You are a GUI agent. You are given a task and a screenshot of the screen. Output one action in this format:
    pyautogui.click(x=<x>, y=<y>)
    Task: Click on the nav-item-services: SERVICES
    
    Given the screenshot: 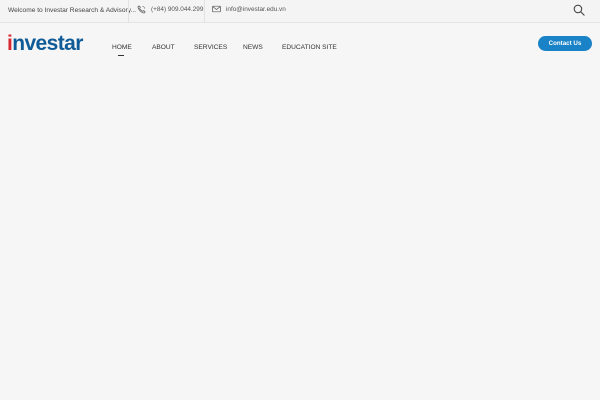 What is the action you would take?
    pyautogui.click(x=210, y=47)
    